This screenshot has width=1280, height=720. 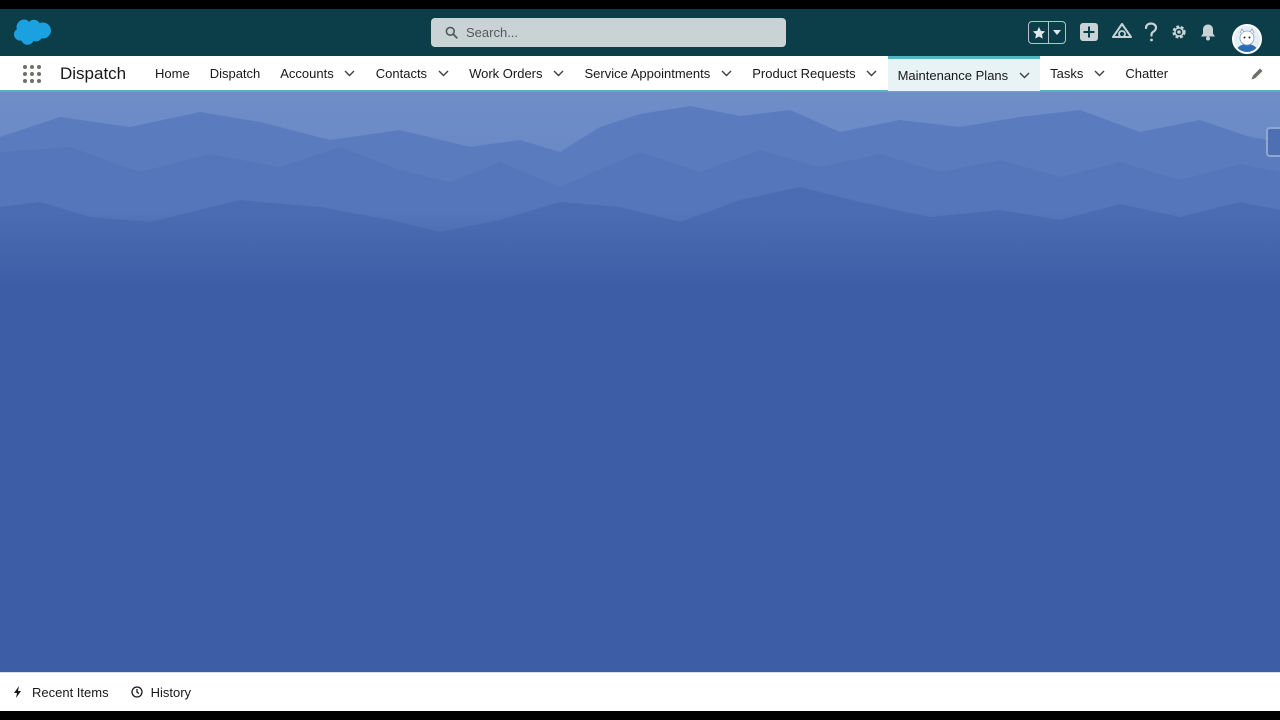 I want to click on nav-tab-label: Chatter, so click(x=1147, y=73).